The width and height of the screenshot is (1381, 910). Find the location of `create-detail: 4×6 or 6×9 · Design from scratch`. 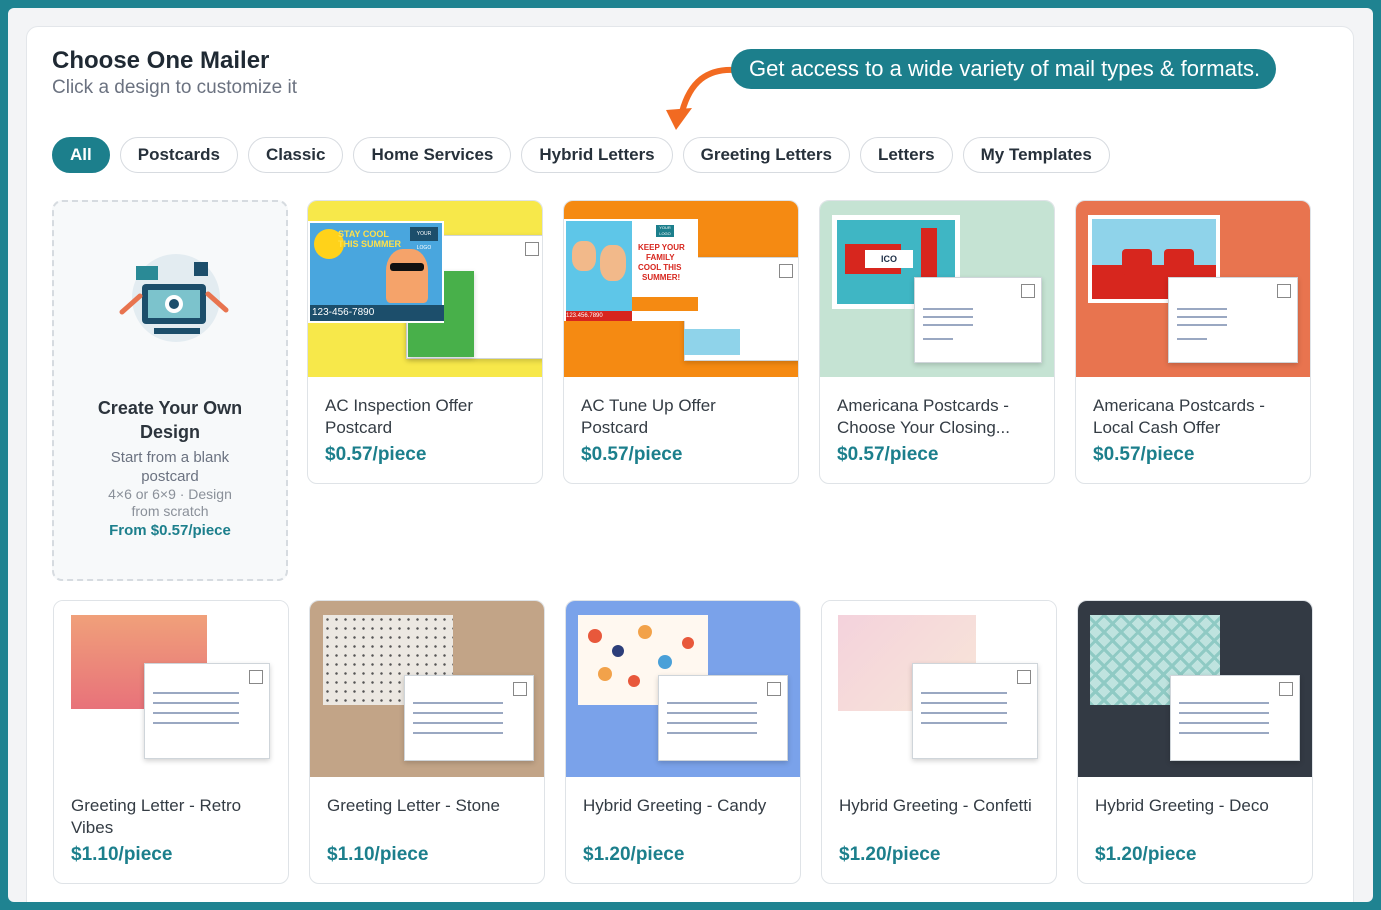

create-detail: 4×6 or 6×9 · Design from scratch is located at coordinates (170, 502).